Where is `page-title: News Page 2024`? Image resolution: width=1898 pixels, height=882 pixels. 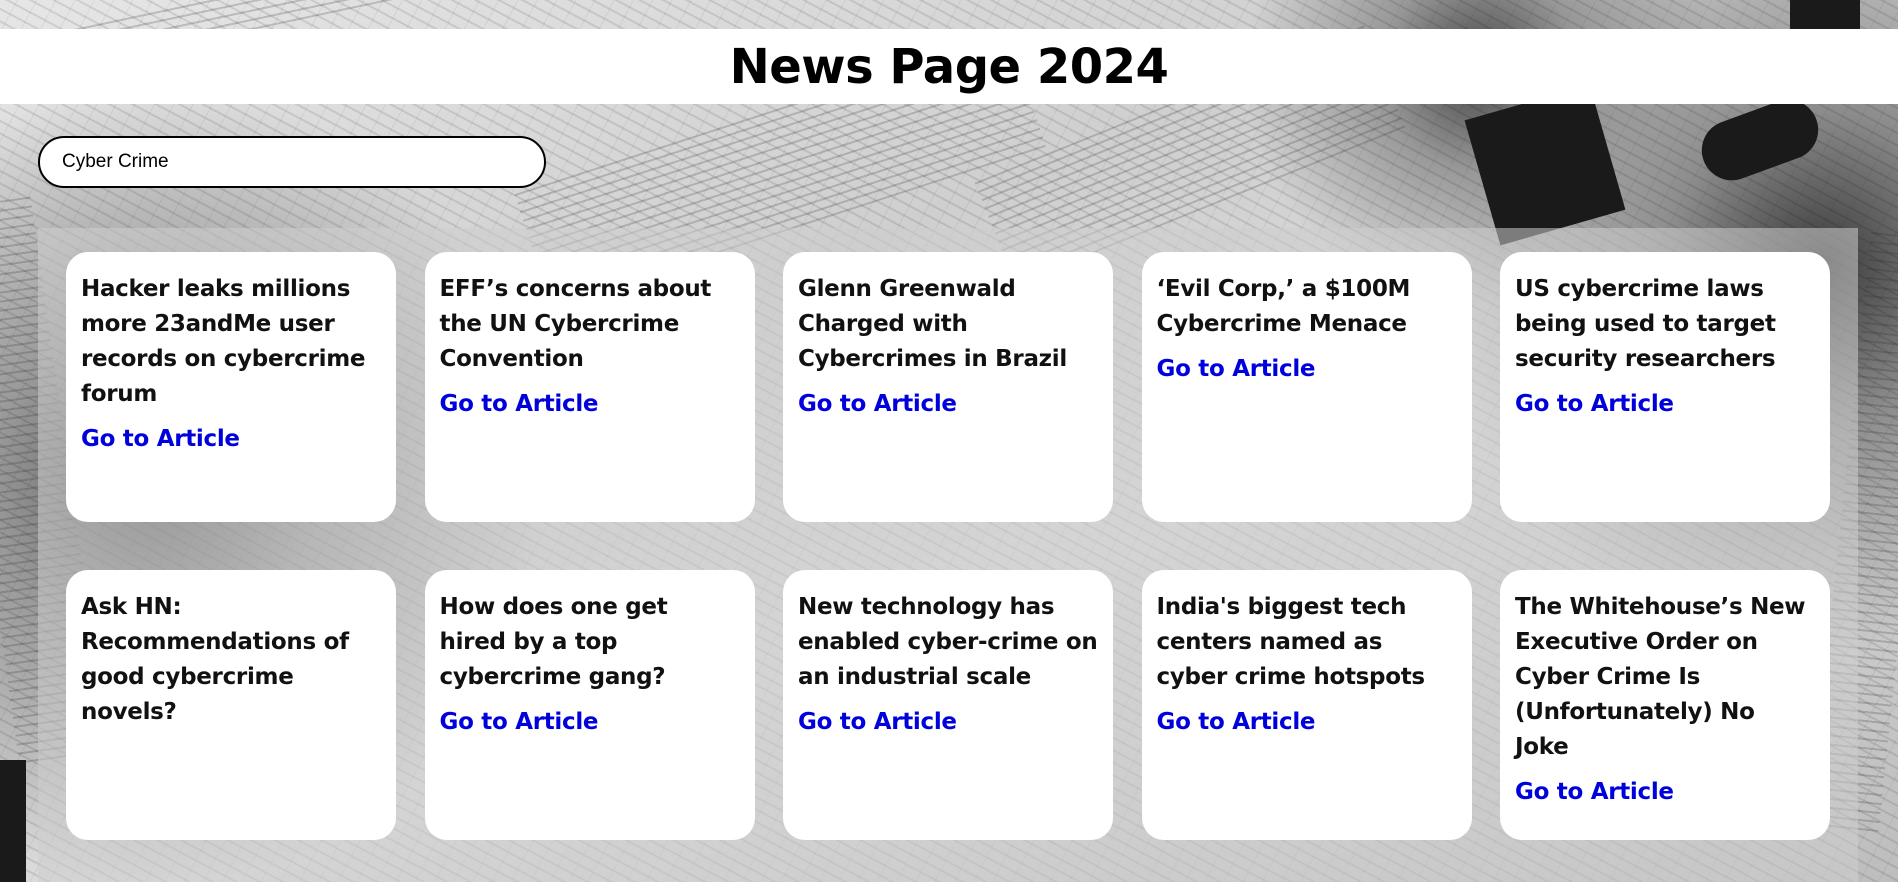
page-title: News Page 2024 is located at coordinates (949, 66).